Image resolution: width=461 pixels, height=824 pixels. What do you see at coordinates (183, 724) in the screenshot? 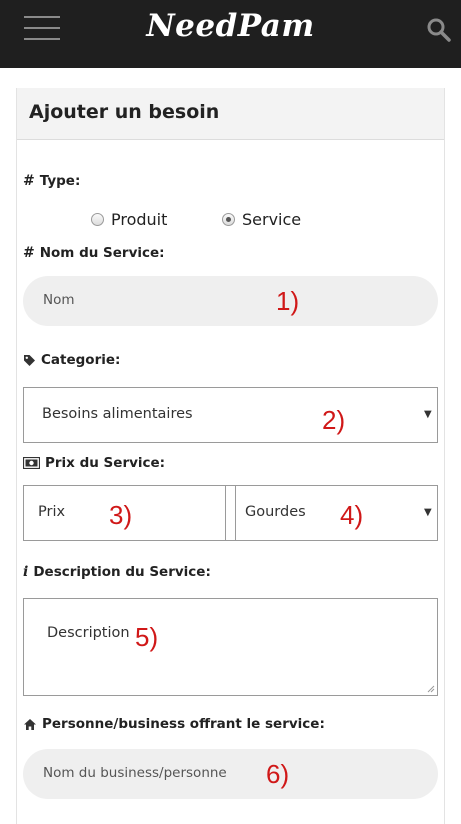
I see `provider-label-text: Personne/business offrant le service:` at bounding box center [183, 724].